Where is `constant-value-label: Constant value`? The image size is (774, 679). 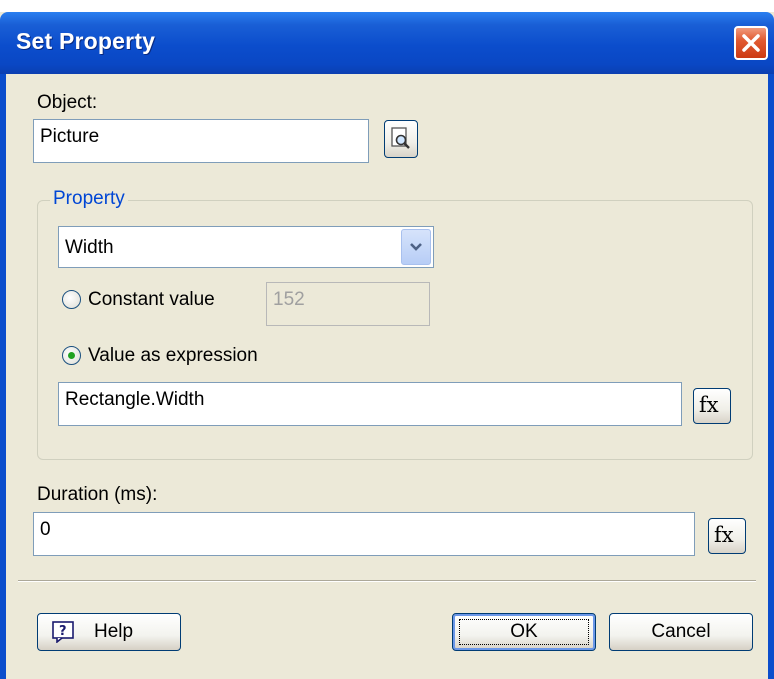
constant-value-label: Constant value is located at coordinates (151, 300).